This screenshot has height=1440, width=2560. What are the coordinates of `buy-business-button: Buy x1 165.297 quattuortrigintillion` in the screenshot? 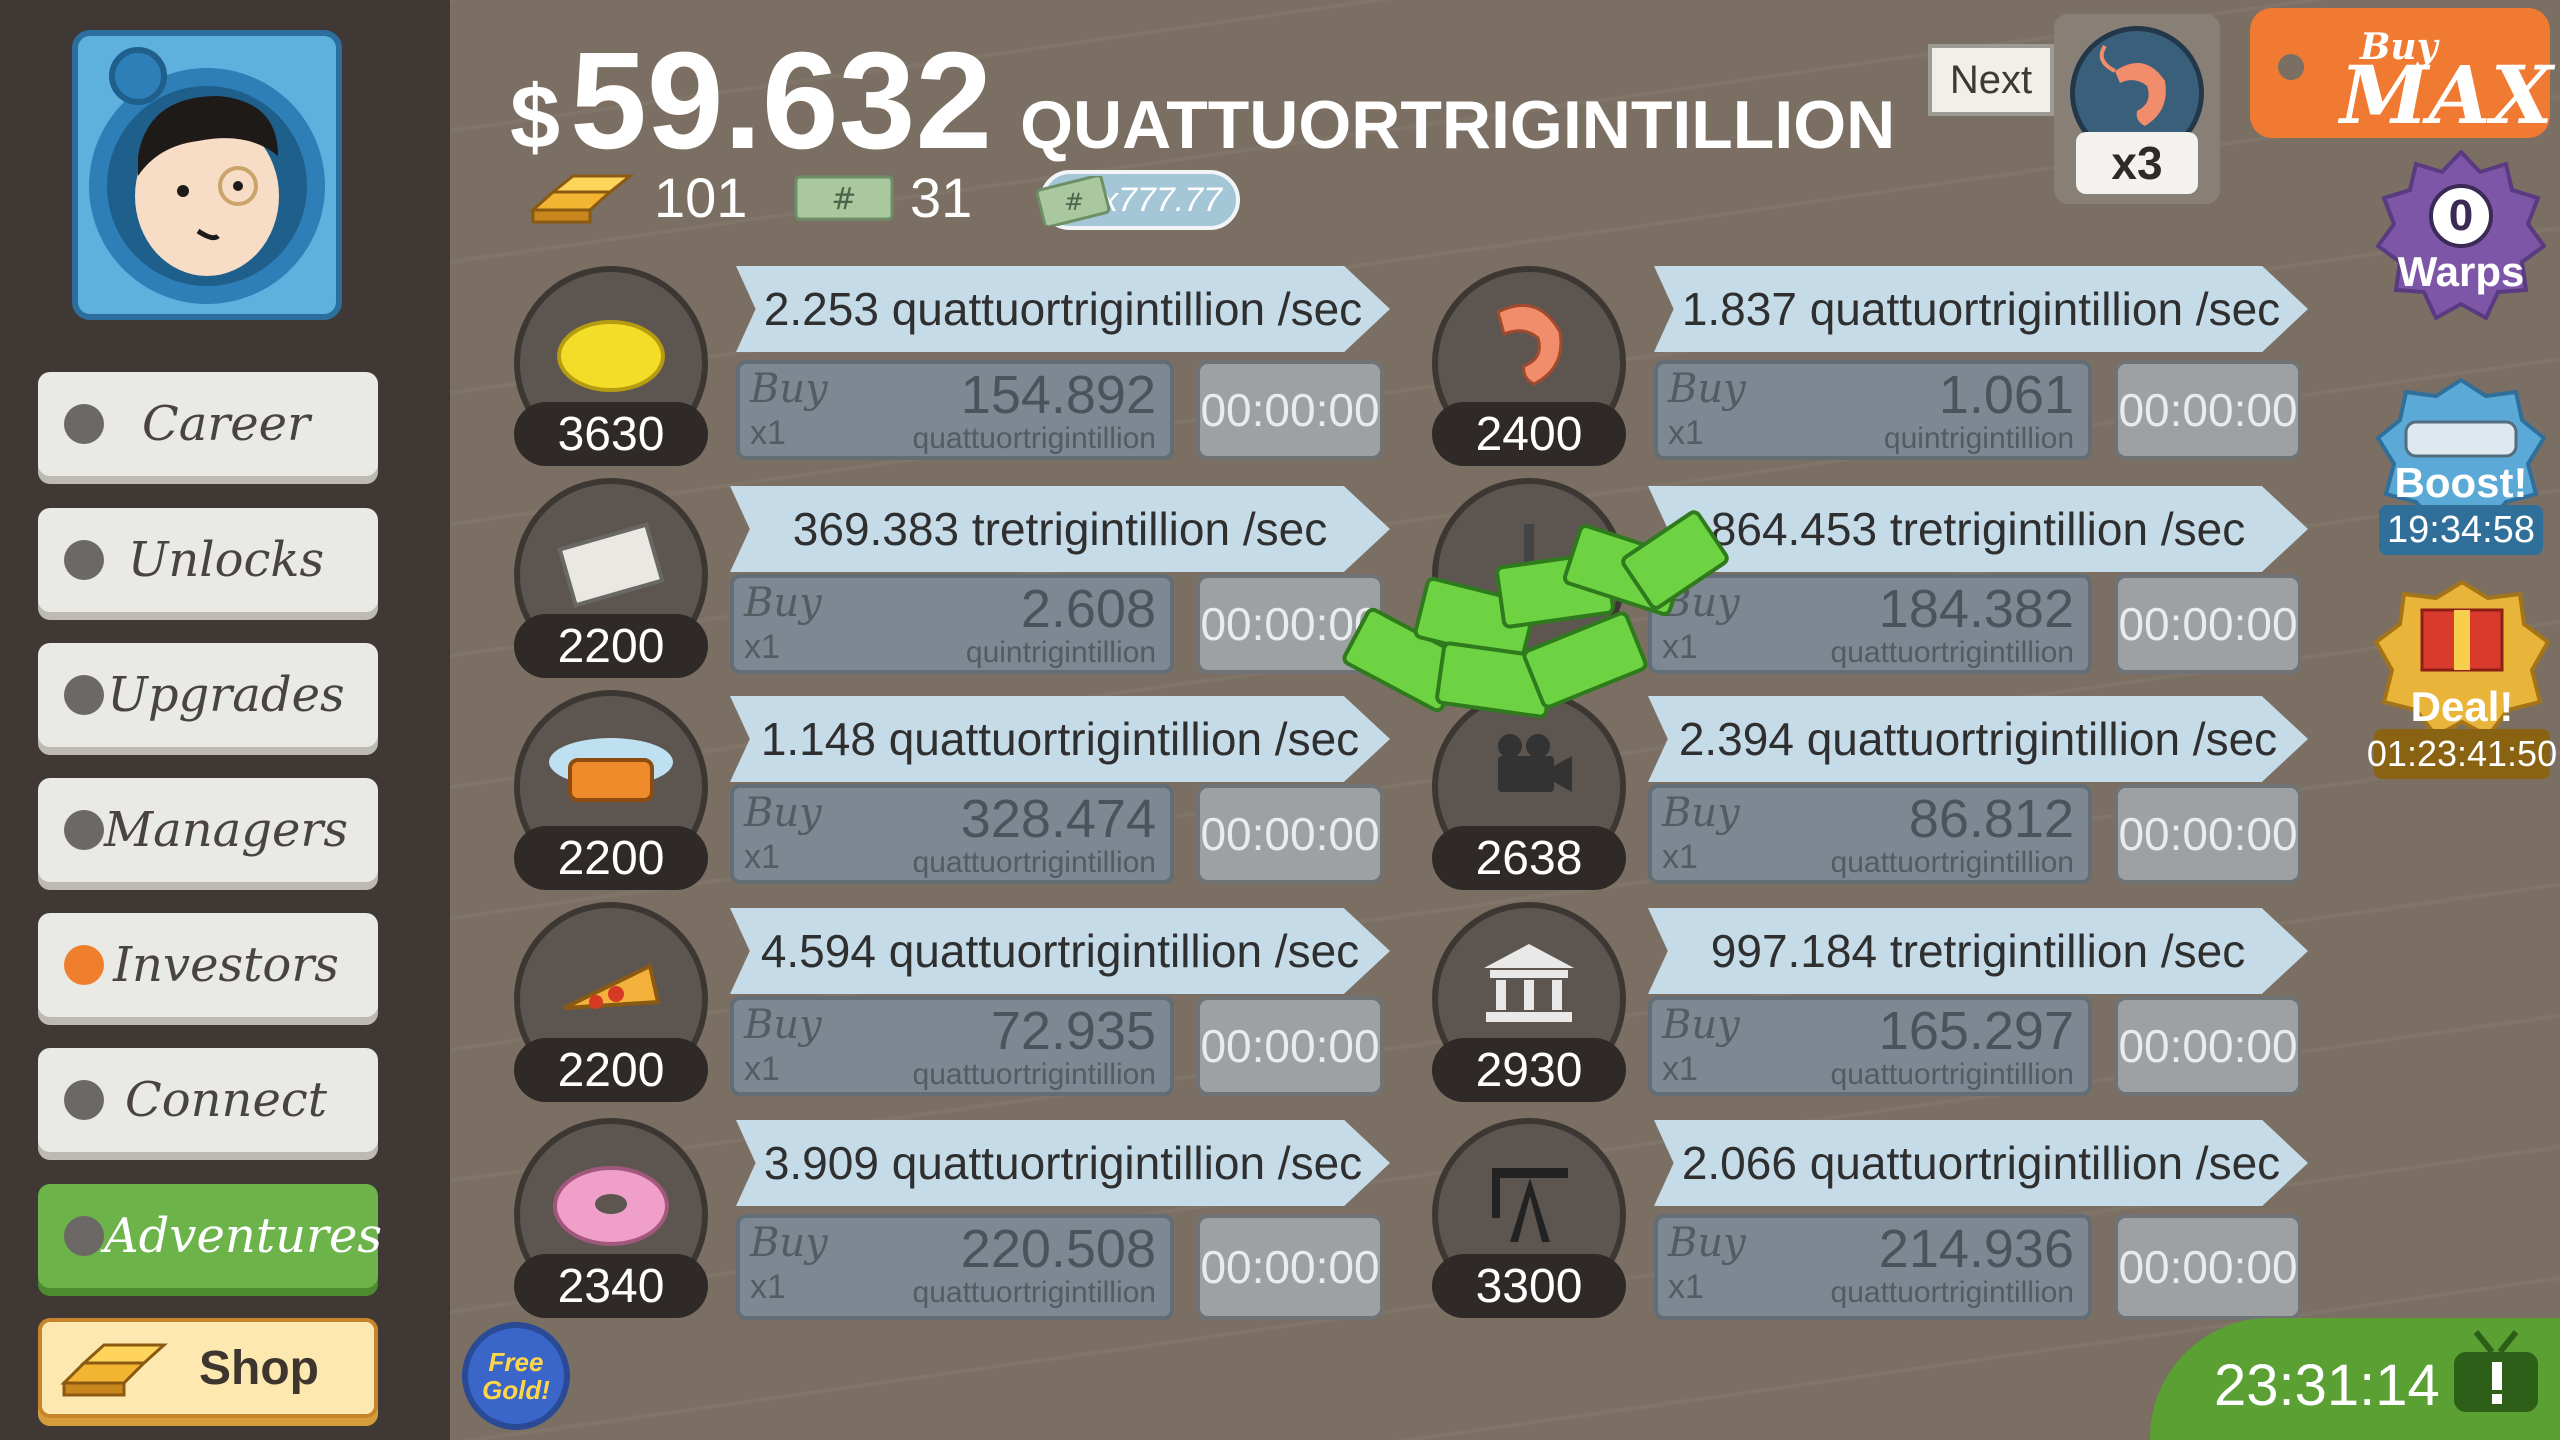 It's located at (1870, 1046).